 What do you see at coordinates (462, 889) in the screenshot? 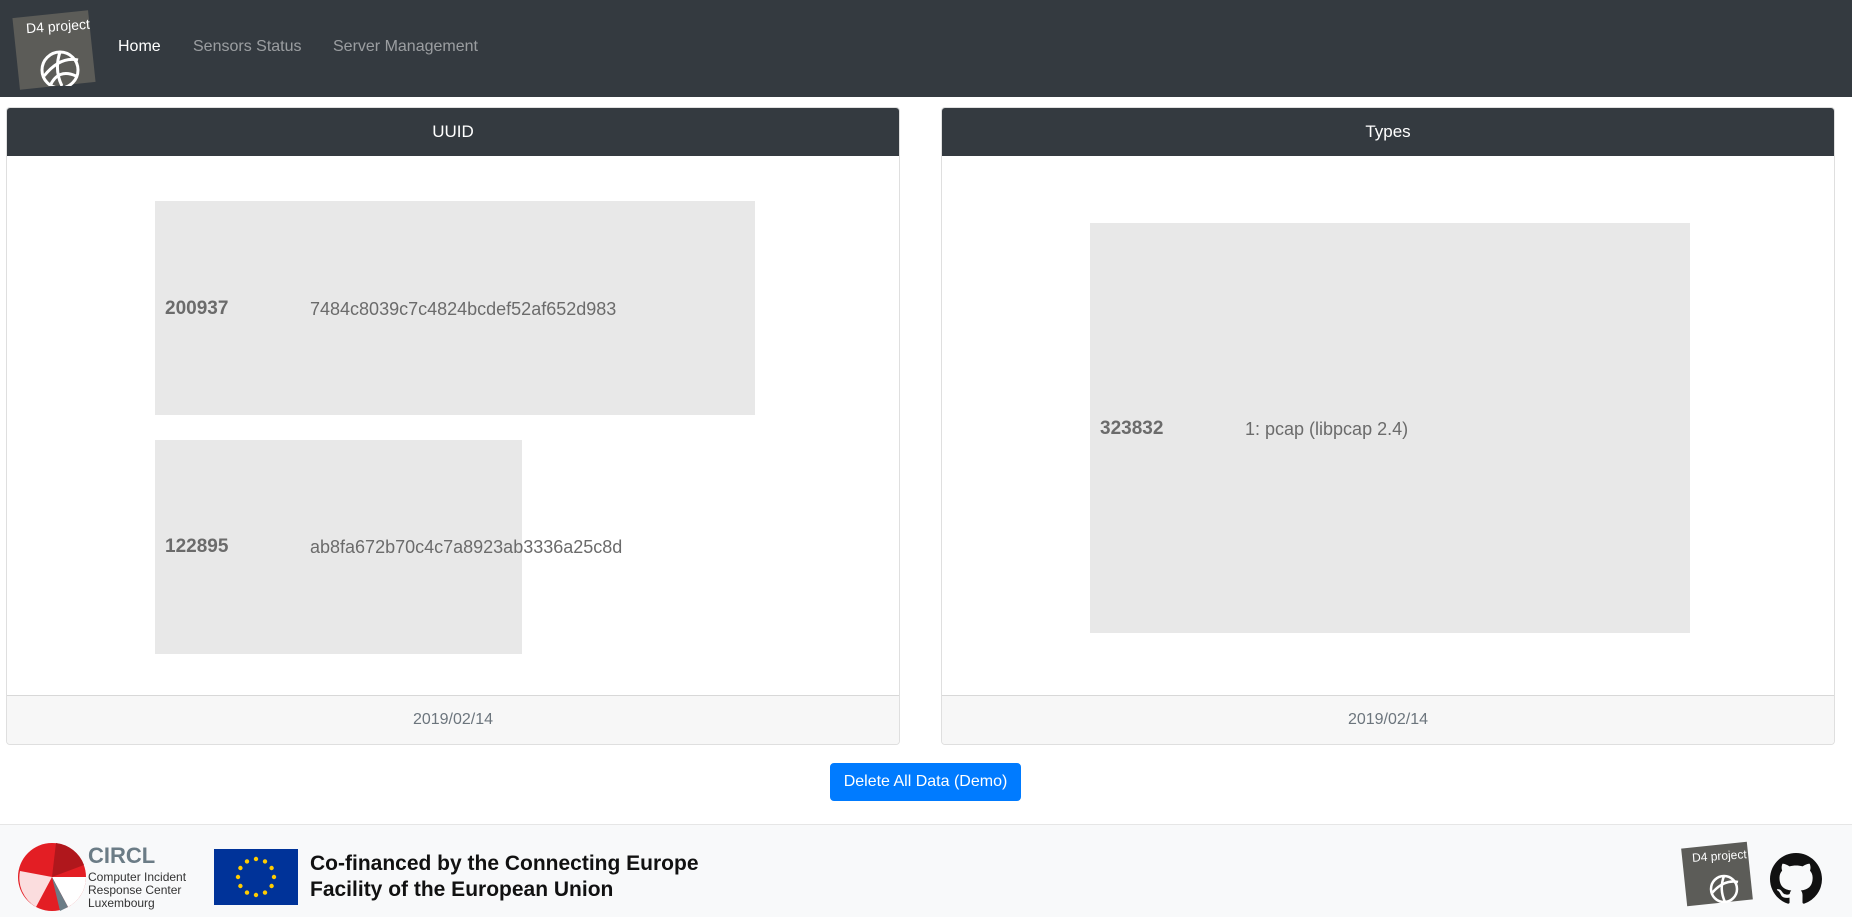
I see `cofinanced-line: Facility of the European Union` at bounding box center [462, 889].